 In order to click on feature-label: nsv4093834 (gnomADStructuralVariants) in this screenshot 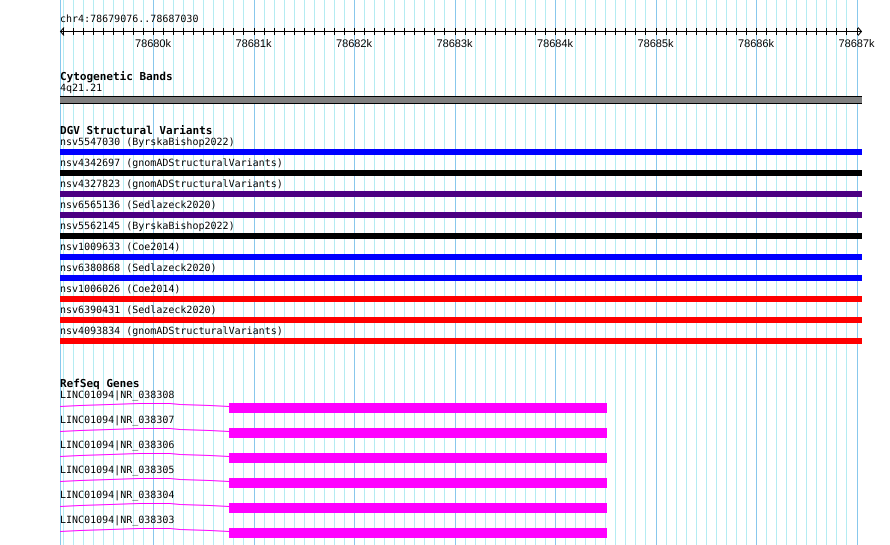, I will do `click(172, 332)`.